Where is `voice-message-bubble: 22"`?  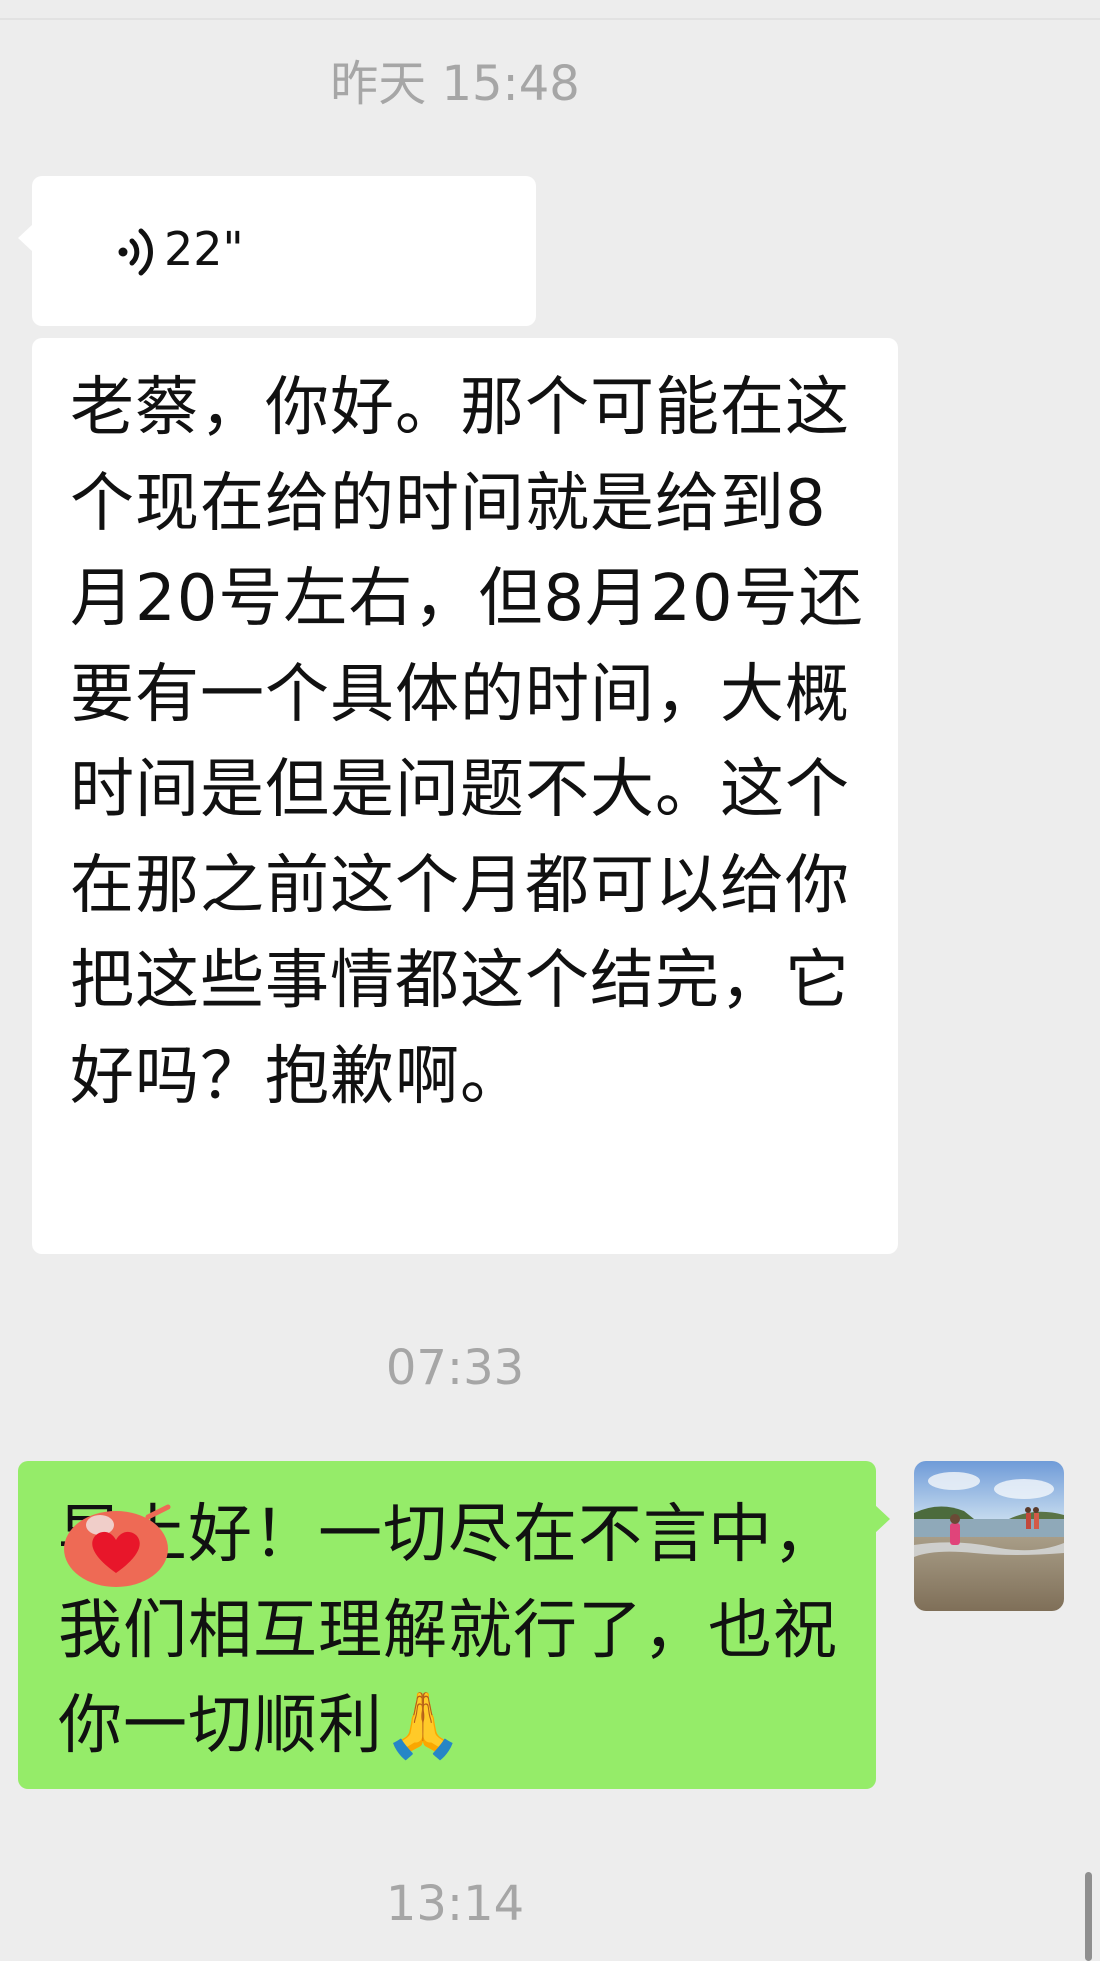
voice-message-bubble: 22" is located at coordinates (277, 251).